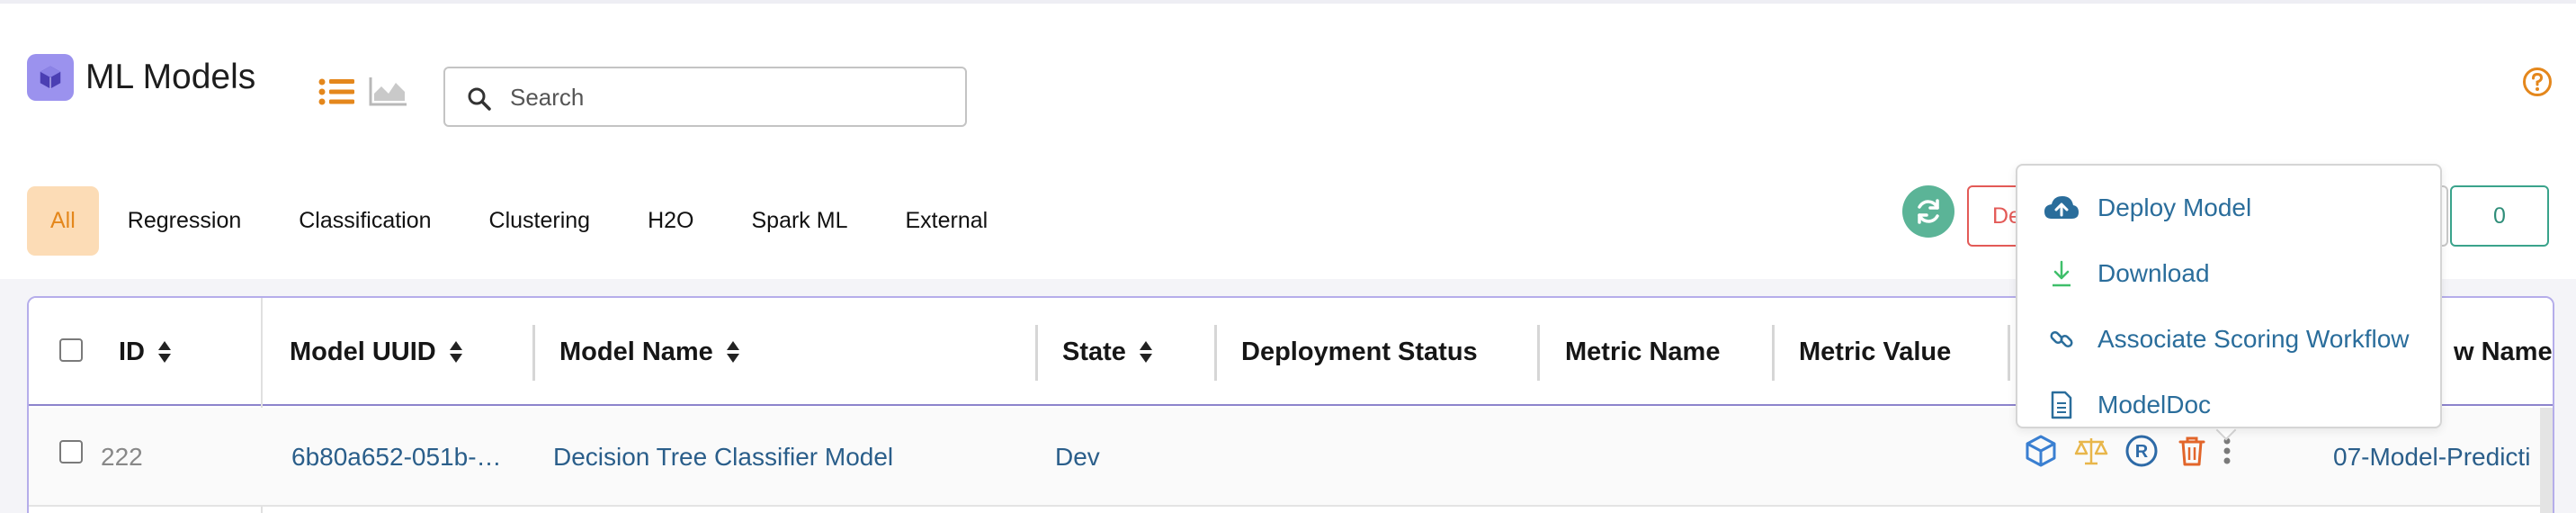  I want to click on menu-item-label: Download, so click(2153, 272).